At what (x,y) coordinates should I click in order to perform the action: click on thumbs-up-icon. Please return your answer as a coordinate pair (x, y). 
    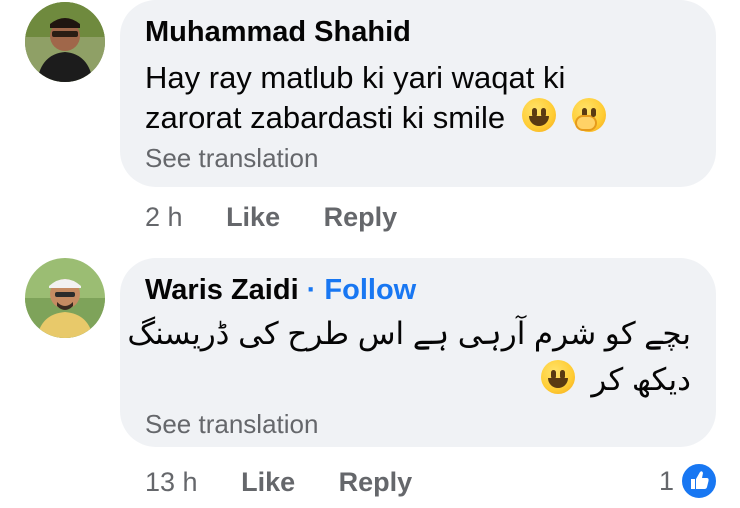
    Looking at the image, I should click on (700, 480).